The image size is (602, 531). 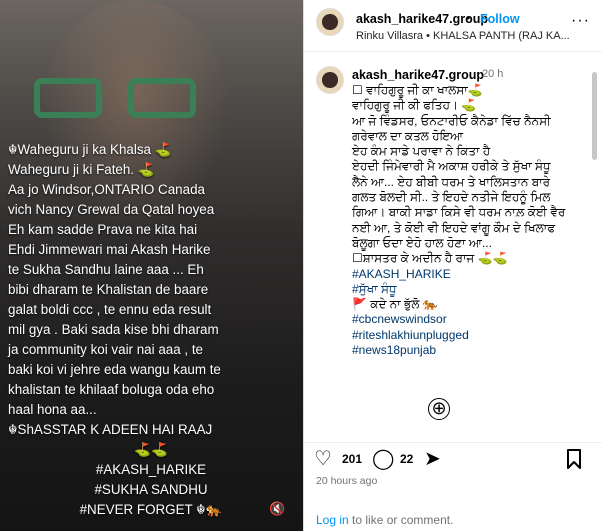 I want to click on caption-username: akash_harike47.group, so click(x=418, y=75).